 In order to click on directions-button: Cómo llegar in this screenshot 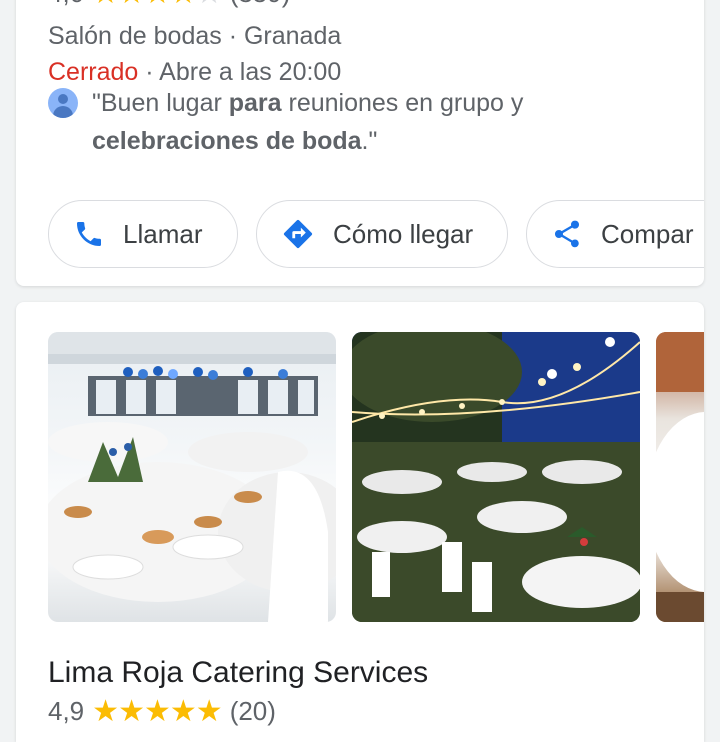, I will do `click(382, 234)`.